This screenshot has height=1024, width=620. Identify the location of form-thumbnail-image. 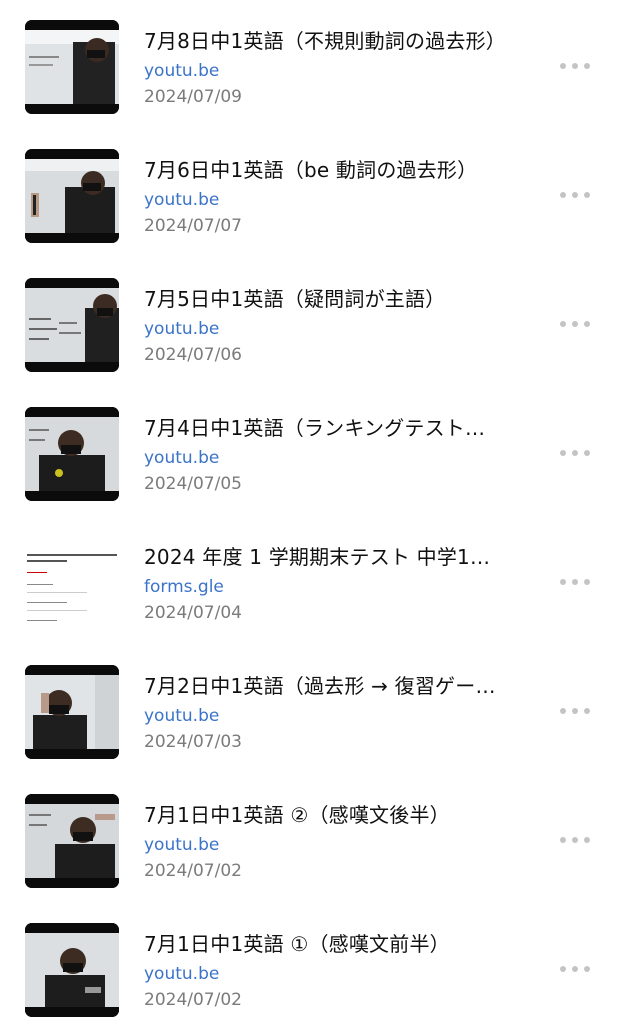
(72, 583).